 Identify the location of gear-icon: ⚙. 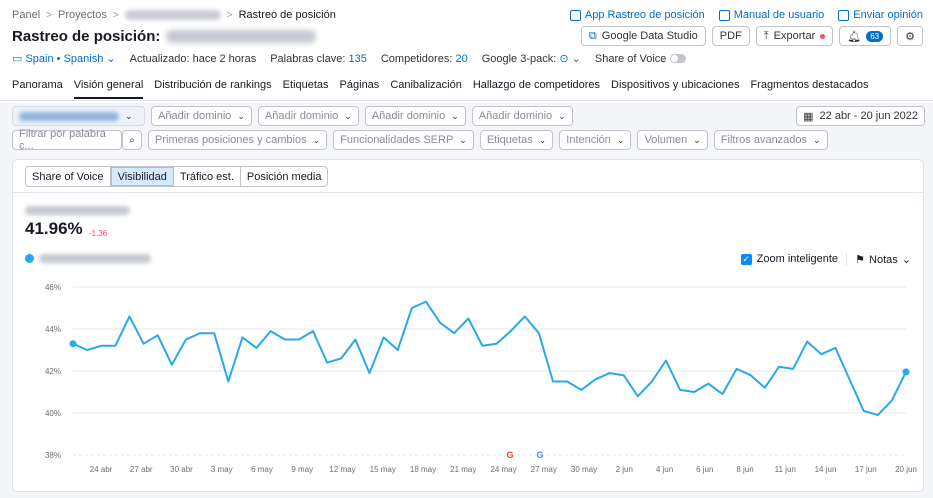
(910, 36).